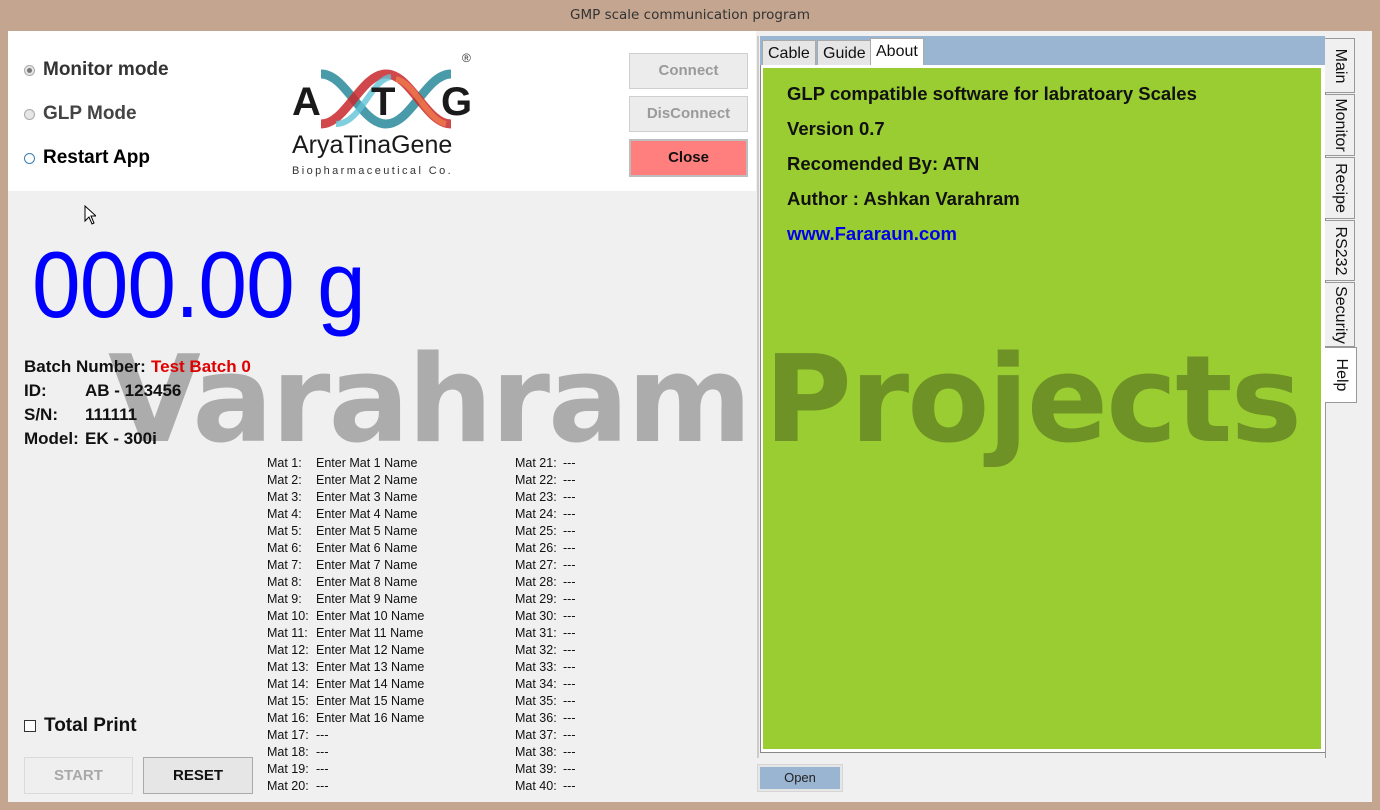  I want to click on monitor-mode-radio: Monitor mode, so click(96, 70).